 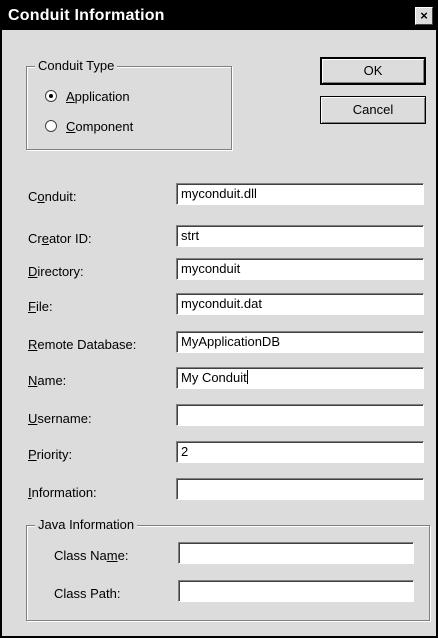 I want to click on creator-id-label: Creator ID:, so click(x=60, y=238).